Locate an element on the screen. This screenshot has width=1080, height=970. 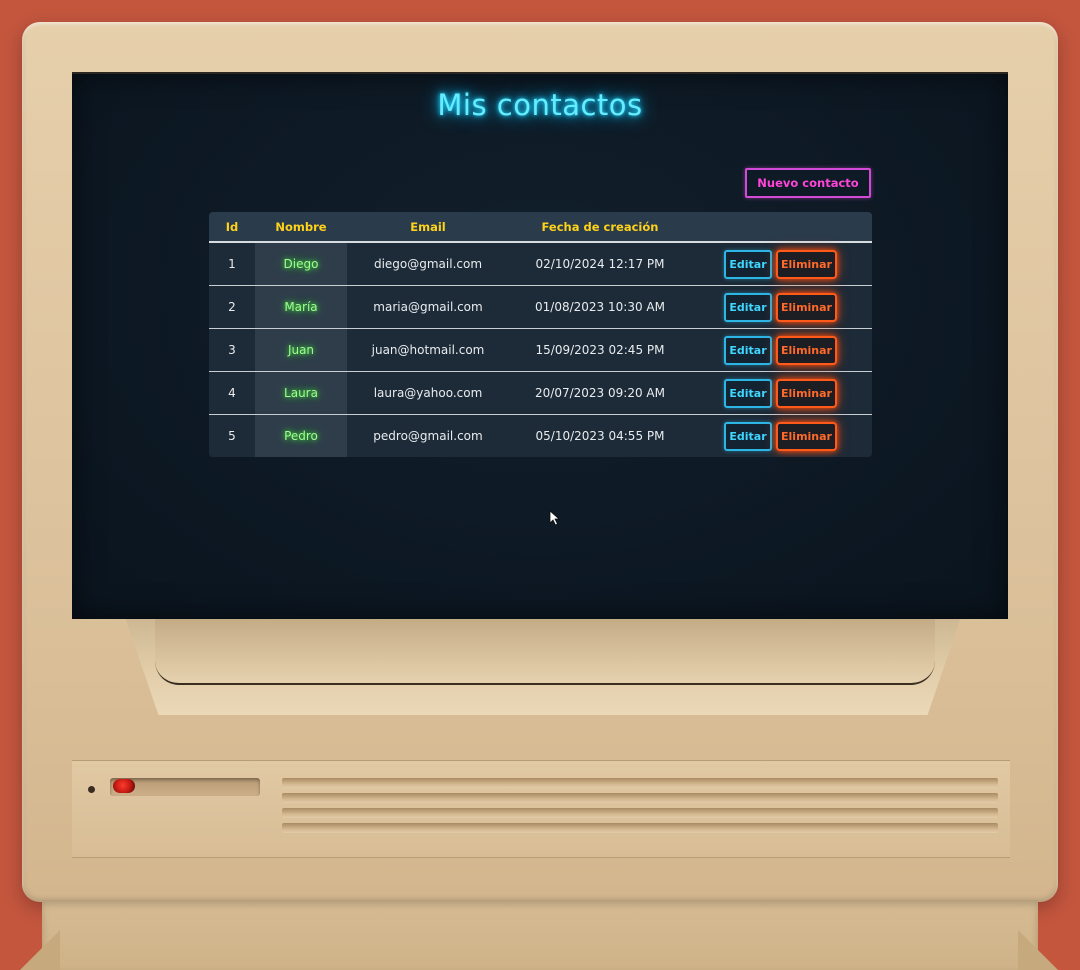
table-header-row: Id Nombre Email Fecha de creación is located at coordinates (540, 227).